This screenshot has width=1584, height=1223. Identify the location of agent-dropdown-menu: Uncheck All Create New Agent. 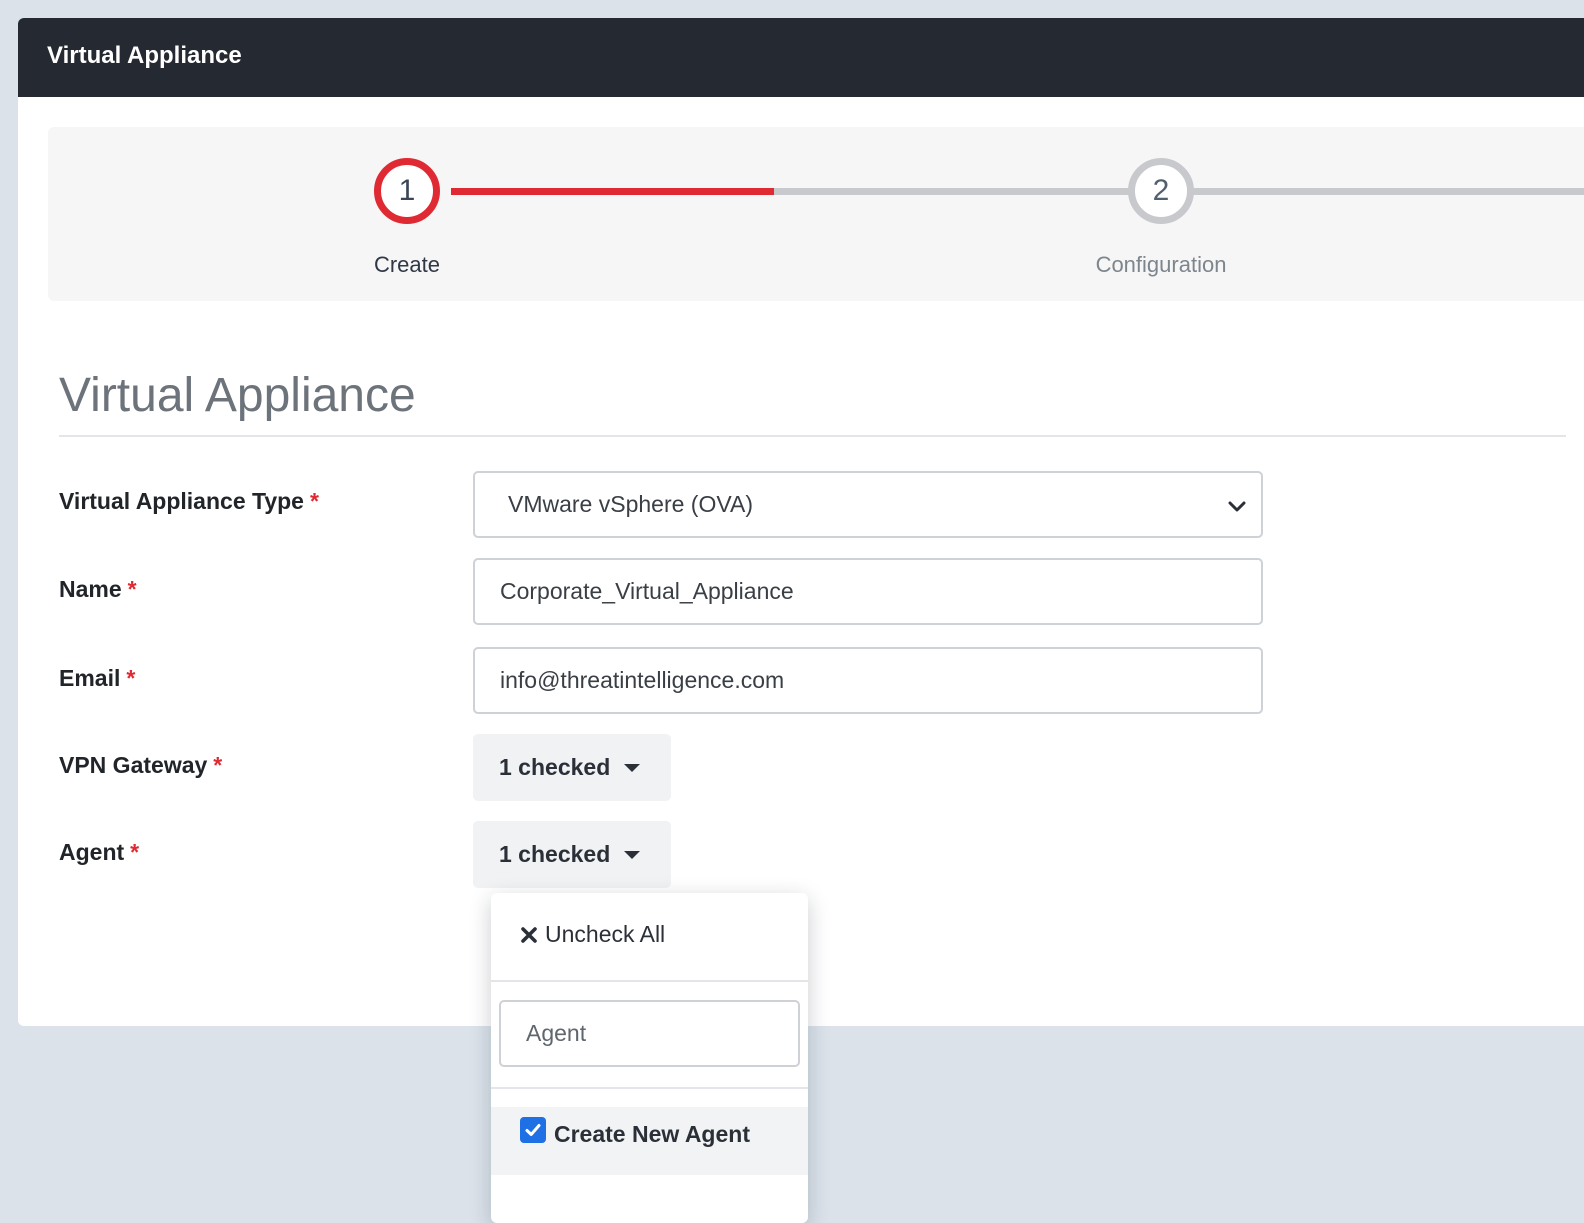
(649, 1058).